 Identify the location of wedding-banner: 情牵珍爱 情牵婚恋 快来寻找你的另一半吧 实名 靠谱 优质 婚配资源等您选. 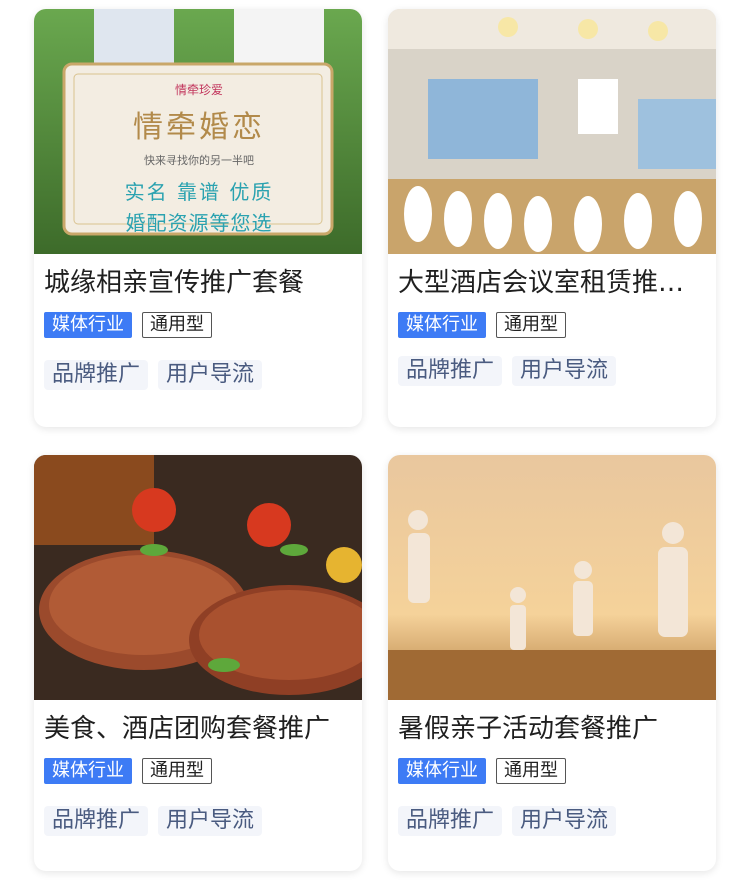
(199, 152).